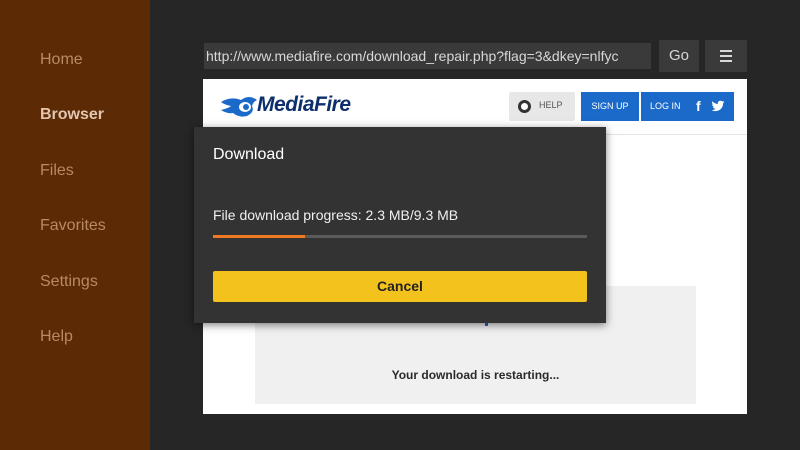 Image resolution: width=800 pixels, height=450 pixels. Describe the element at coordinates (718, 106) in the screenshot. I see `twitter-icon` at that location.